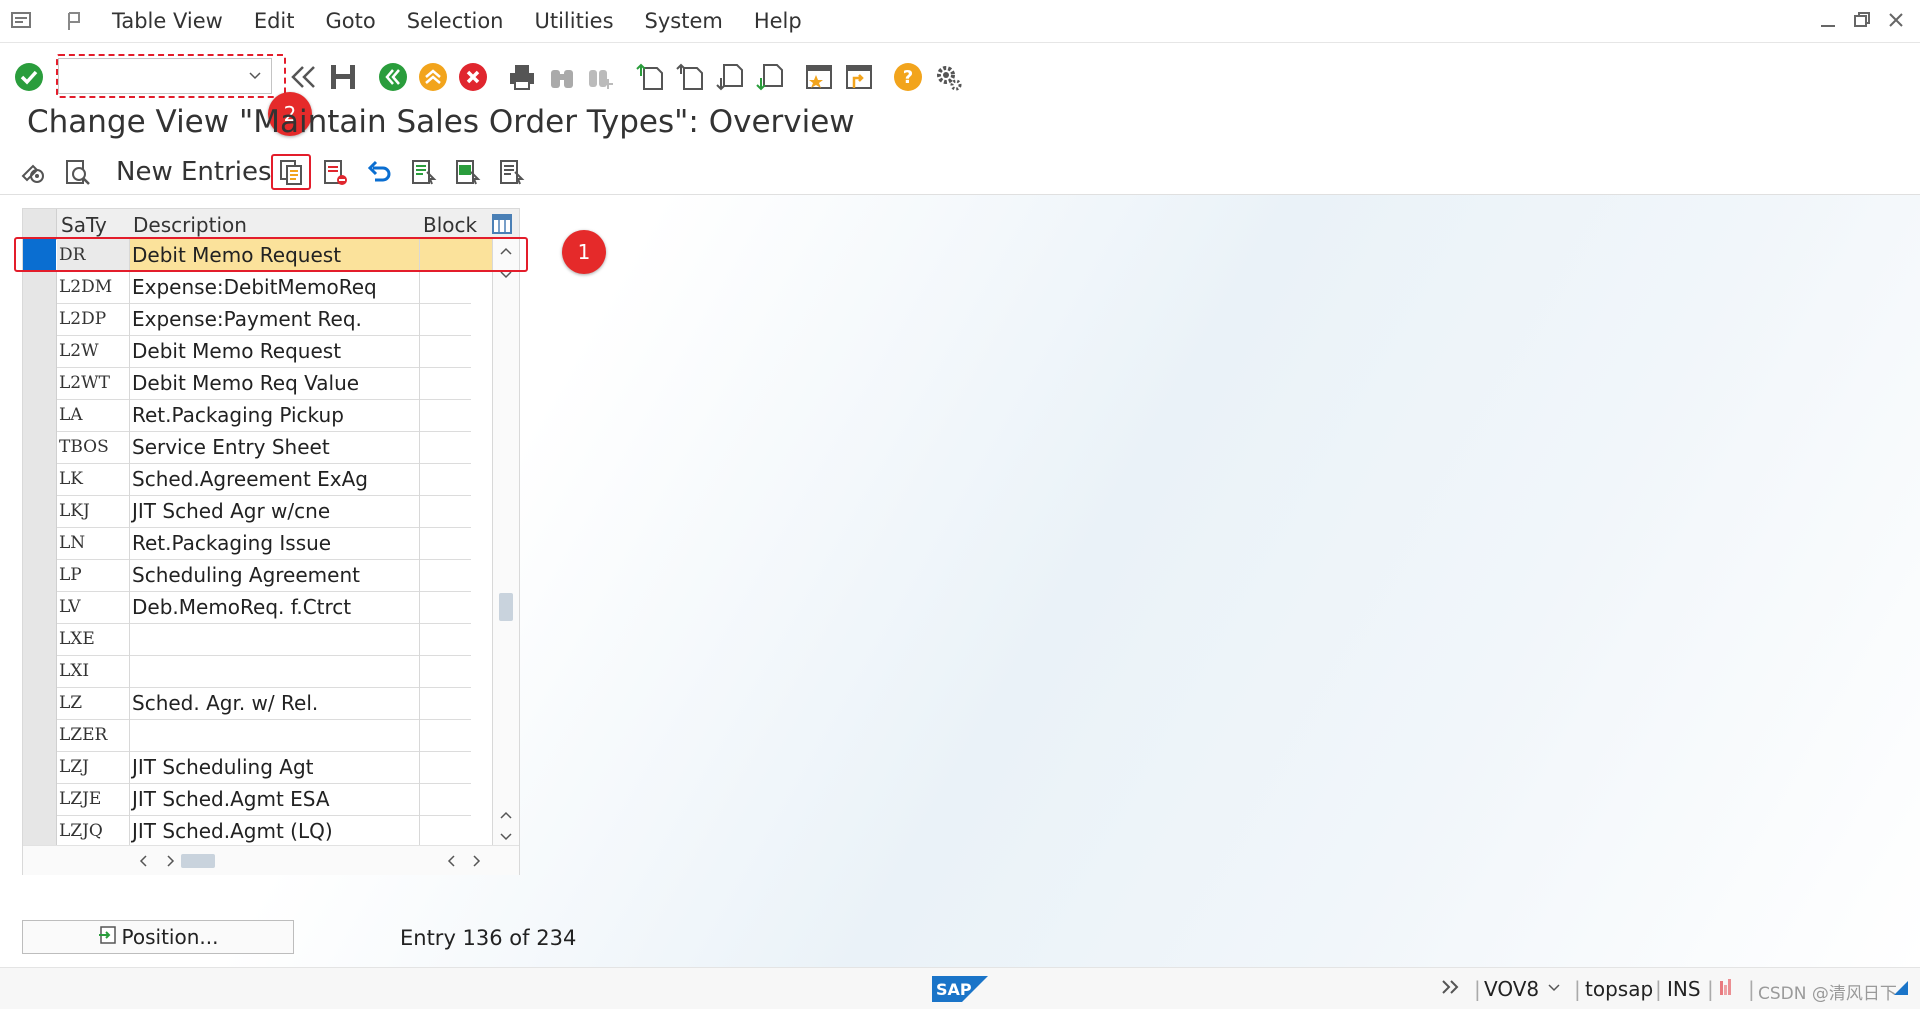 Image resolution: width=1920 pixels, height=1009 pixels. What do you see at coordinates (190, 224) in the screenshot?
I see `column-header-description: Description` at bounding box center [190, 224].